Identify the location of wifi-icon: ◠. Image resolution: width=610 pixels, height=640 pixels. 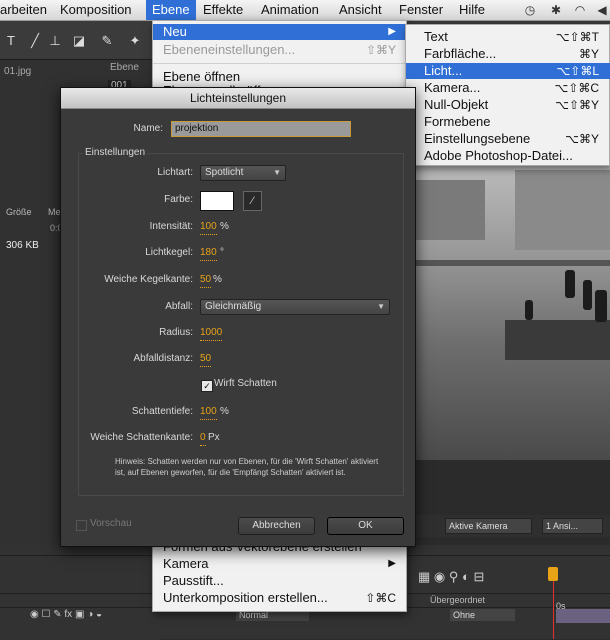
(580, 10).